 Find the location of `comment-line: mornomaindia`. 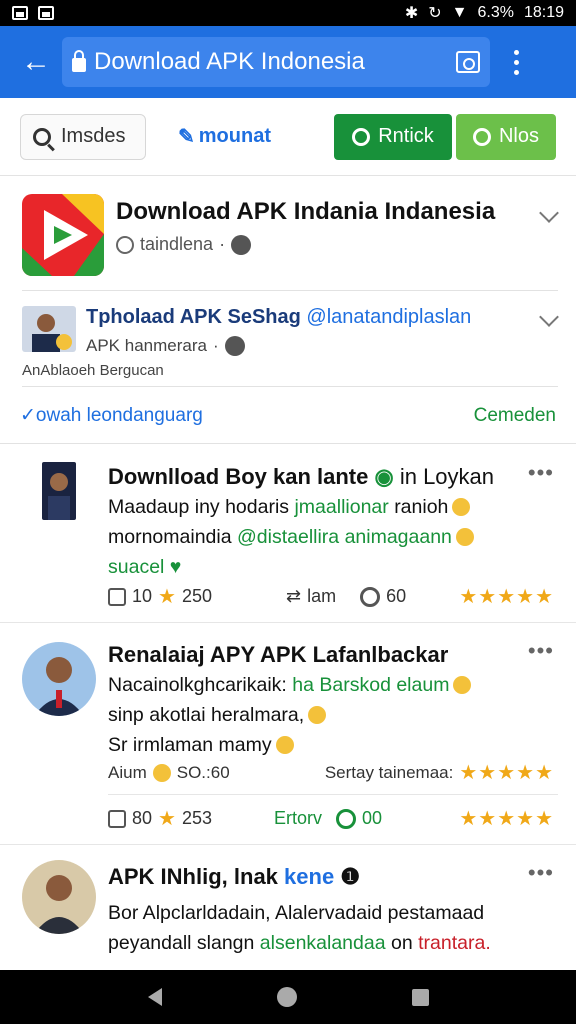

comment-line: mornomaindia is located at coordinates (170, 537).